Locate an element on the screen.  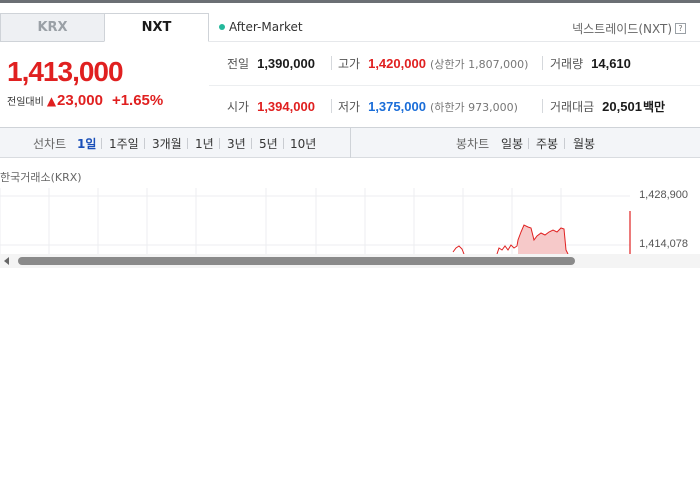
stat-value: 1,420,000 is located at coordinates (397, 63).